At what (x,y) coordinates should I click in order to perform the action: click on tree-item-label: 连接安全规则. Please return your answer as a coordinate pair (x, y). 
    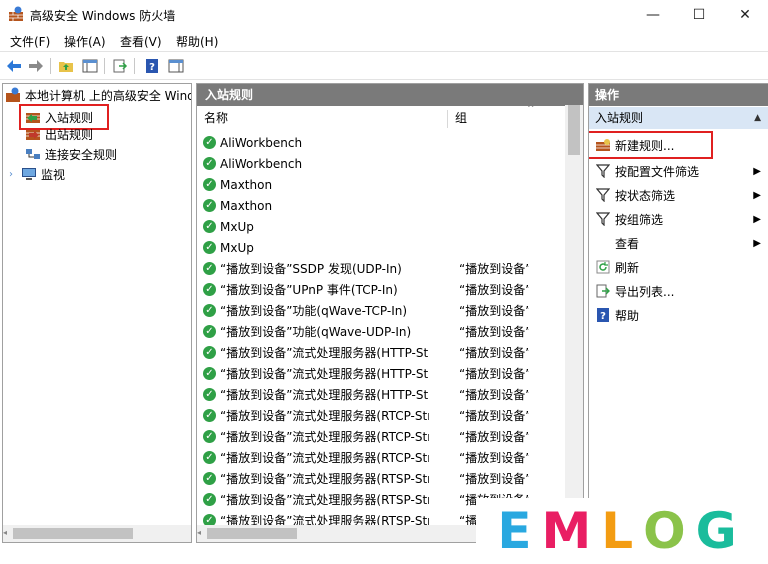
    Looking at the image, I should click on (81, 154).